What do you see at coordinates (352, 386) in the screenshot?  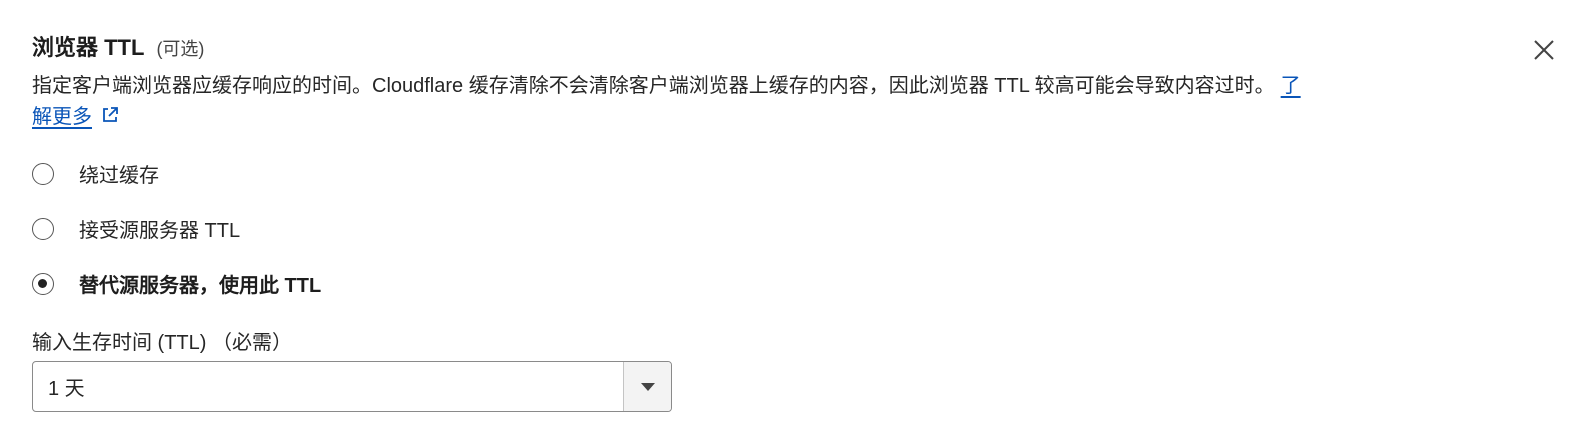 I see `ttl-select: 1 天` at bounding box center [352, 386].